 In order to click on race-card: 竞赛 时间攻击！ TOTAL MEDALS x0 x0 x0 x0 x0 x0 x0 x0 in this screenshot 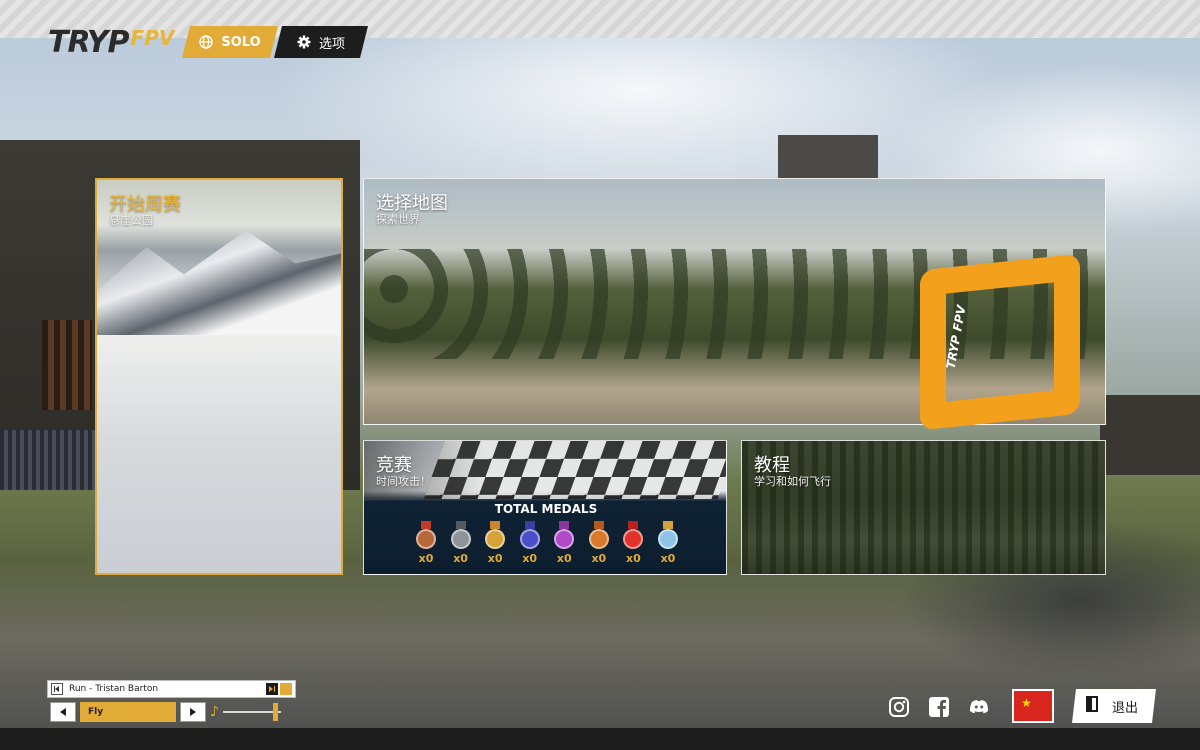, I will do `click(545, 507)`.